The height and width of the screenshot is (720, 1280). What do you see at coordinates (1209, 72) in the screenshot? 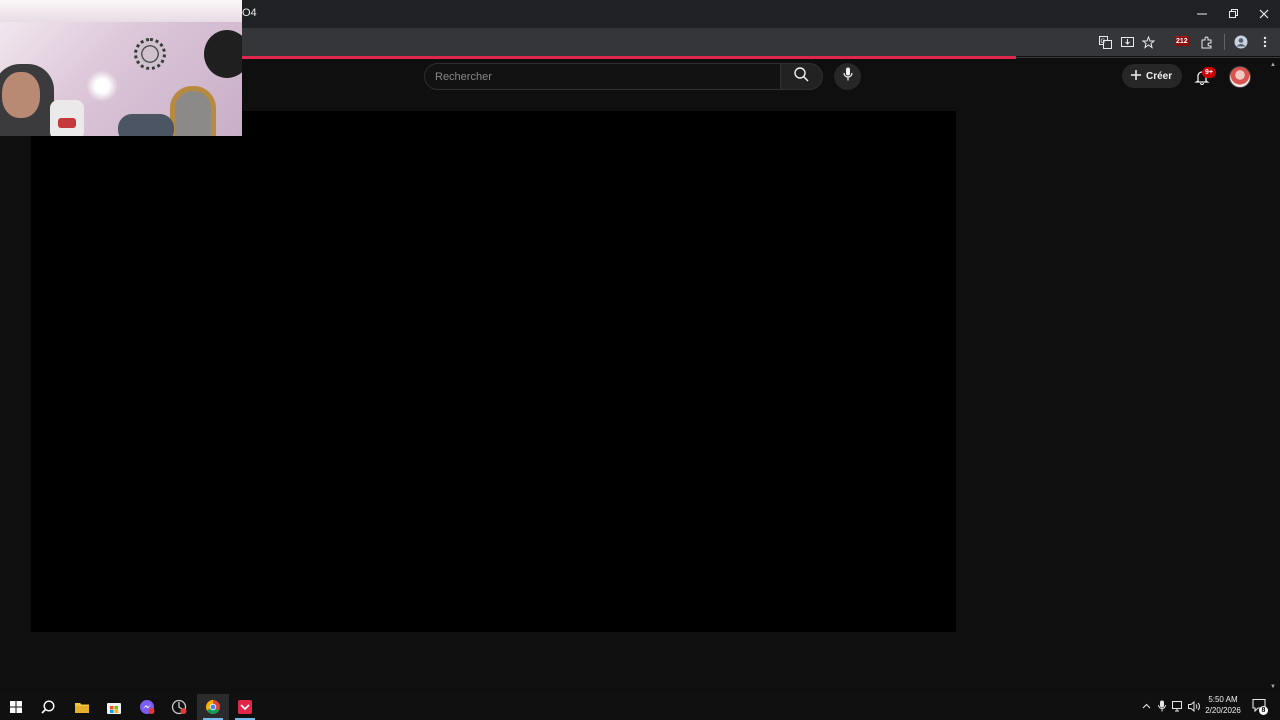
I see `notifications-badge: 9+` at bounding box center [1209, 72].